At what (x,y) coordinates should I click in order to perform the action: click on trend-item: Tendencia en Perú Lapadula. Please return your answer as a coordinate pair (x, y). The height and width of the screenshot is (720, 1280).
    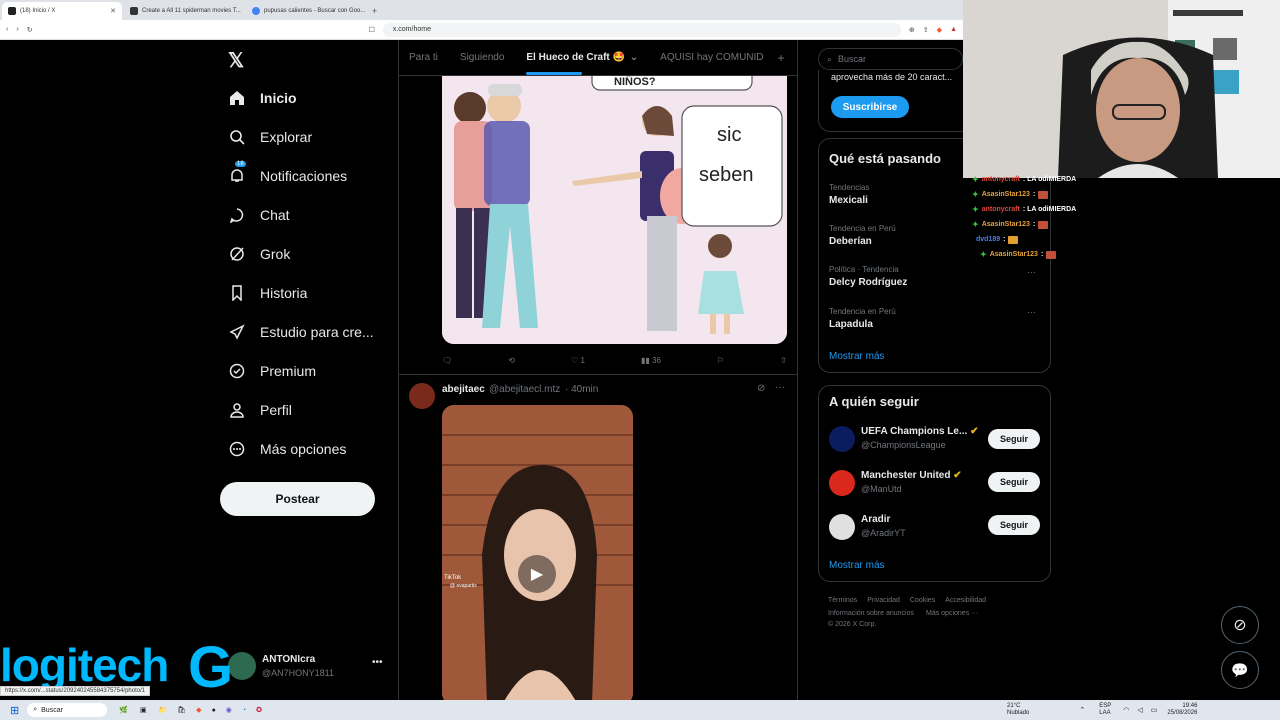
    Looking at the image, I should click on (862, 318).